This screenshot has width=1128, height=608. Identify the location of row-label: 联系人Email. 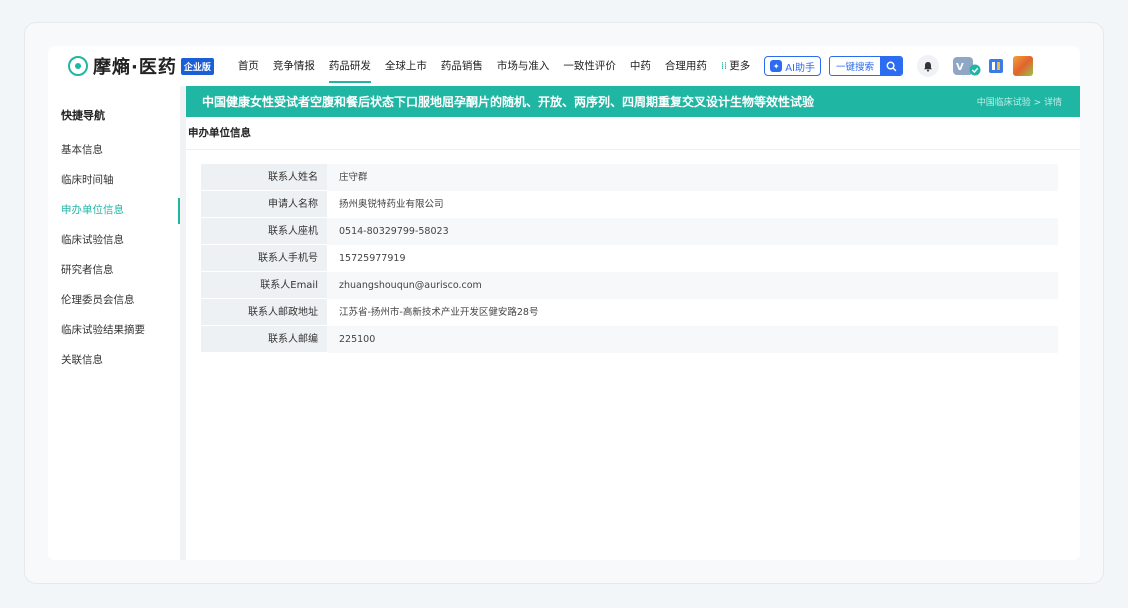
(264, 285).